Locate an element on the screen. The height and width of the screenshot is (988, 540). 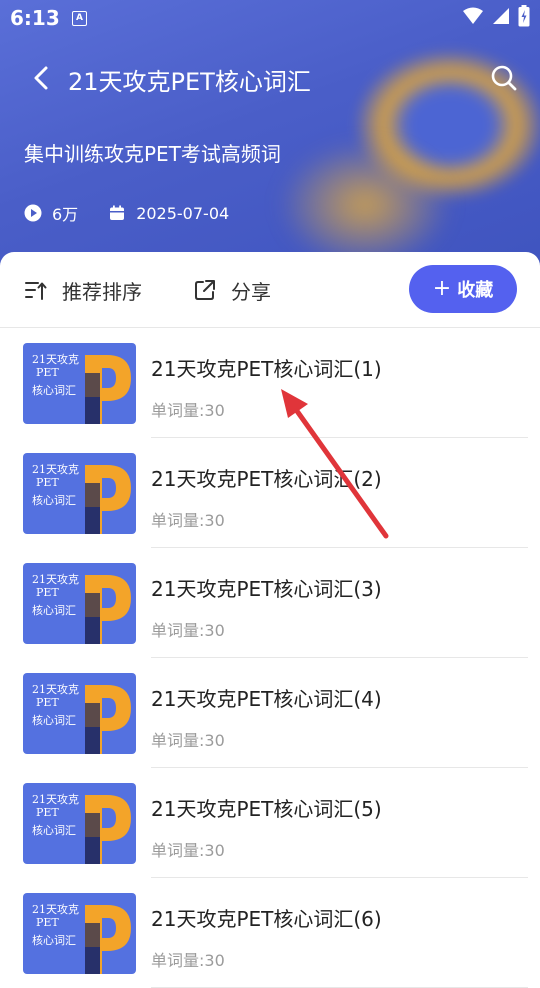
play-count: 6万 is located at coordinates (65, 214).